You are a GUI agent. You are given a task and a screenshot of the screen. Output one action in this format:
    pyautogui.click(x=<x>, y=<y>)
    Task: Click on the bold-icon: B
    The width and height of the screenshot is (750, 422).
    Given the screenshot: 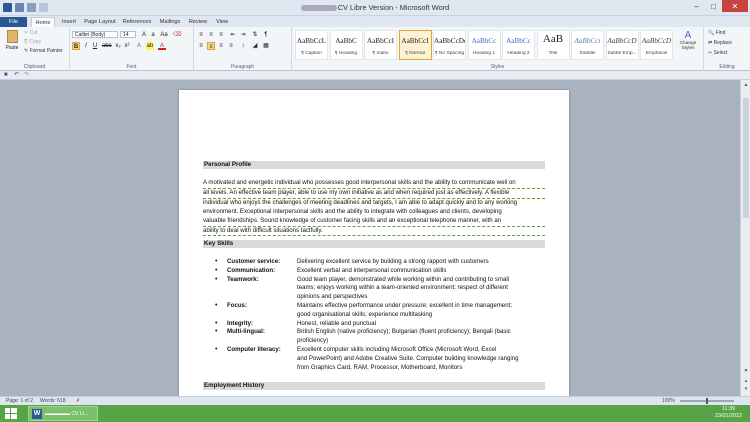 What is the action you would take?
    pyautogui.click(x=76, y=46)
    